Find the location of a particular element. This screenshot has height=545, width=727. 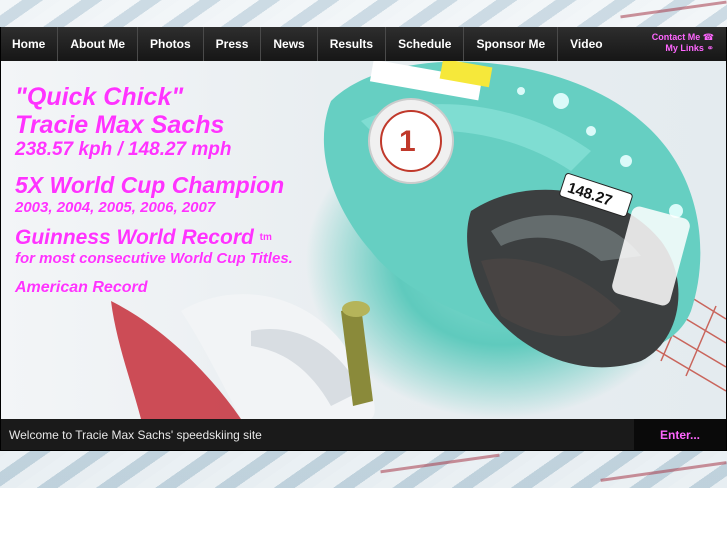

guinness-record: Guinness World Record tm is located at coordinates (143, 237).